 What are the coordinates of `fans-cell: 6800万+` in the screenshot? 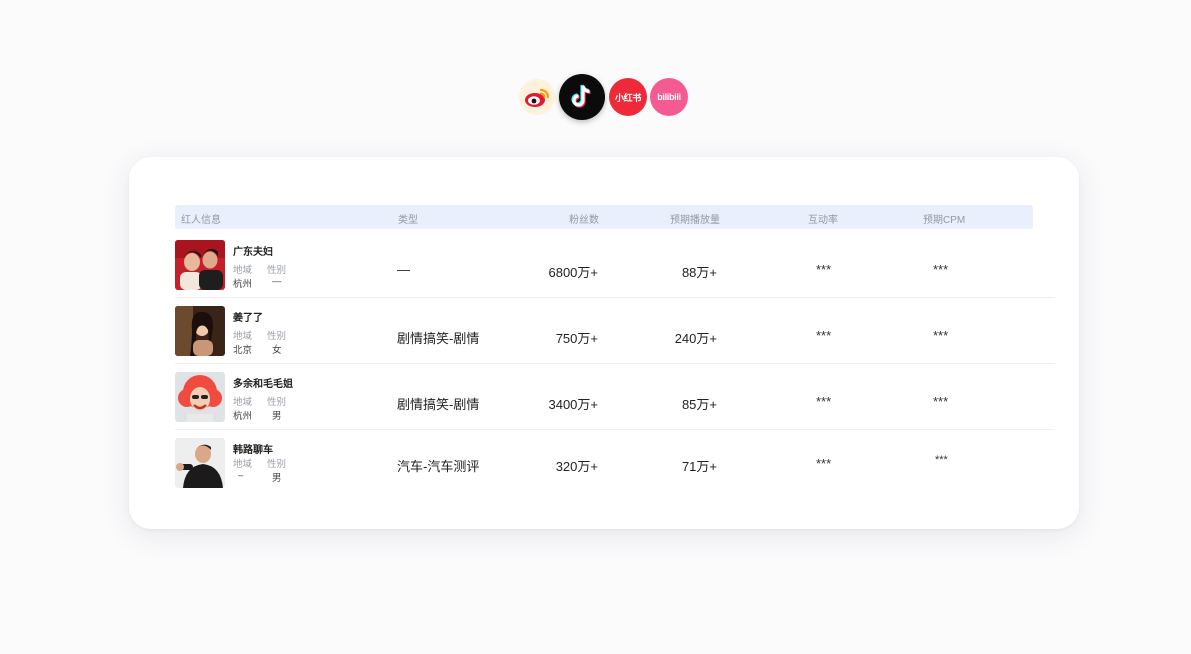 It's located at (573, 272).